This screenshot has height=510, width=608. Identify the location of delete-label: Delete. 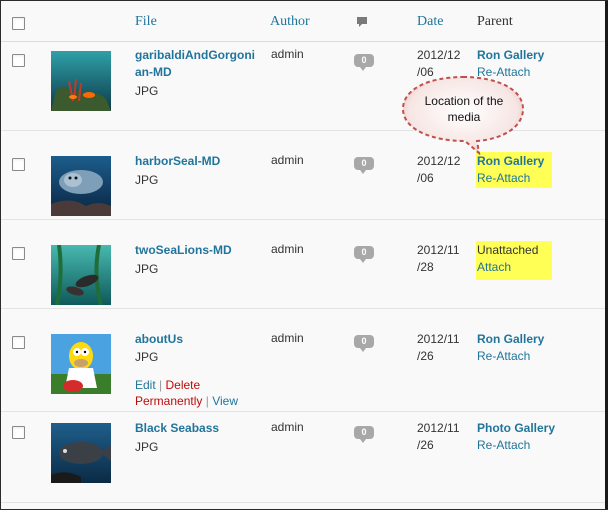
(183, 385).